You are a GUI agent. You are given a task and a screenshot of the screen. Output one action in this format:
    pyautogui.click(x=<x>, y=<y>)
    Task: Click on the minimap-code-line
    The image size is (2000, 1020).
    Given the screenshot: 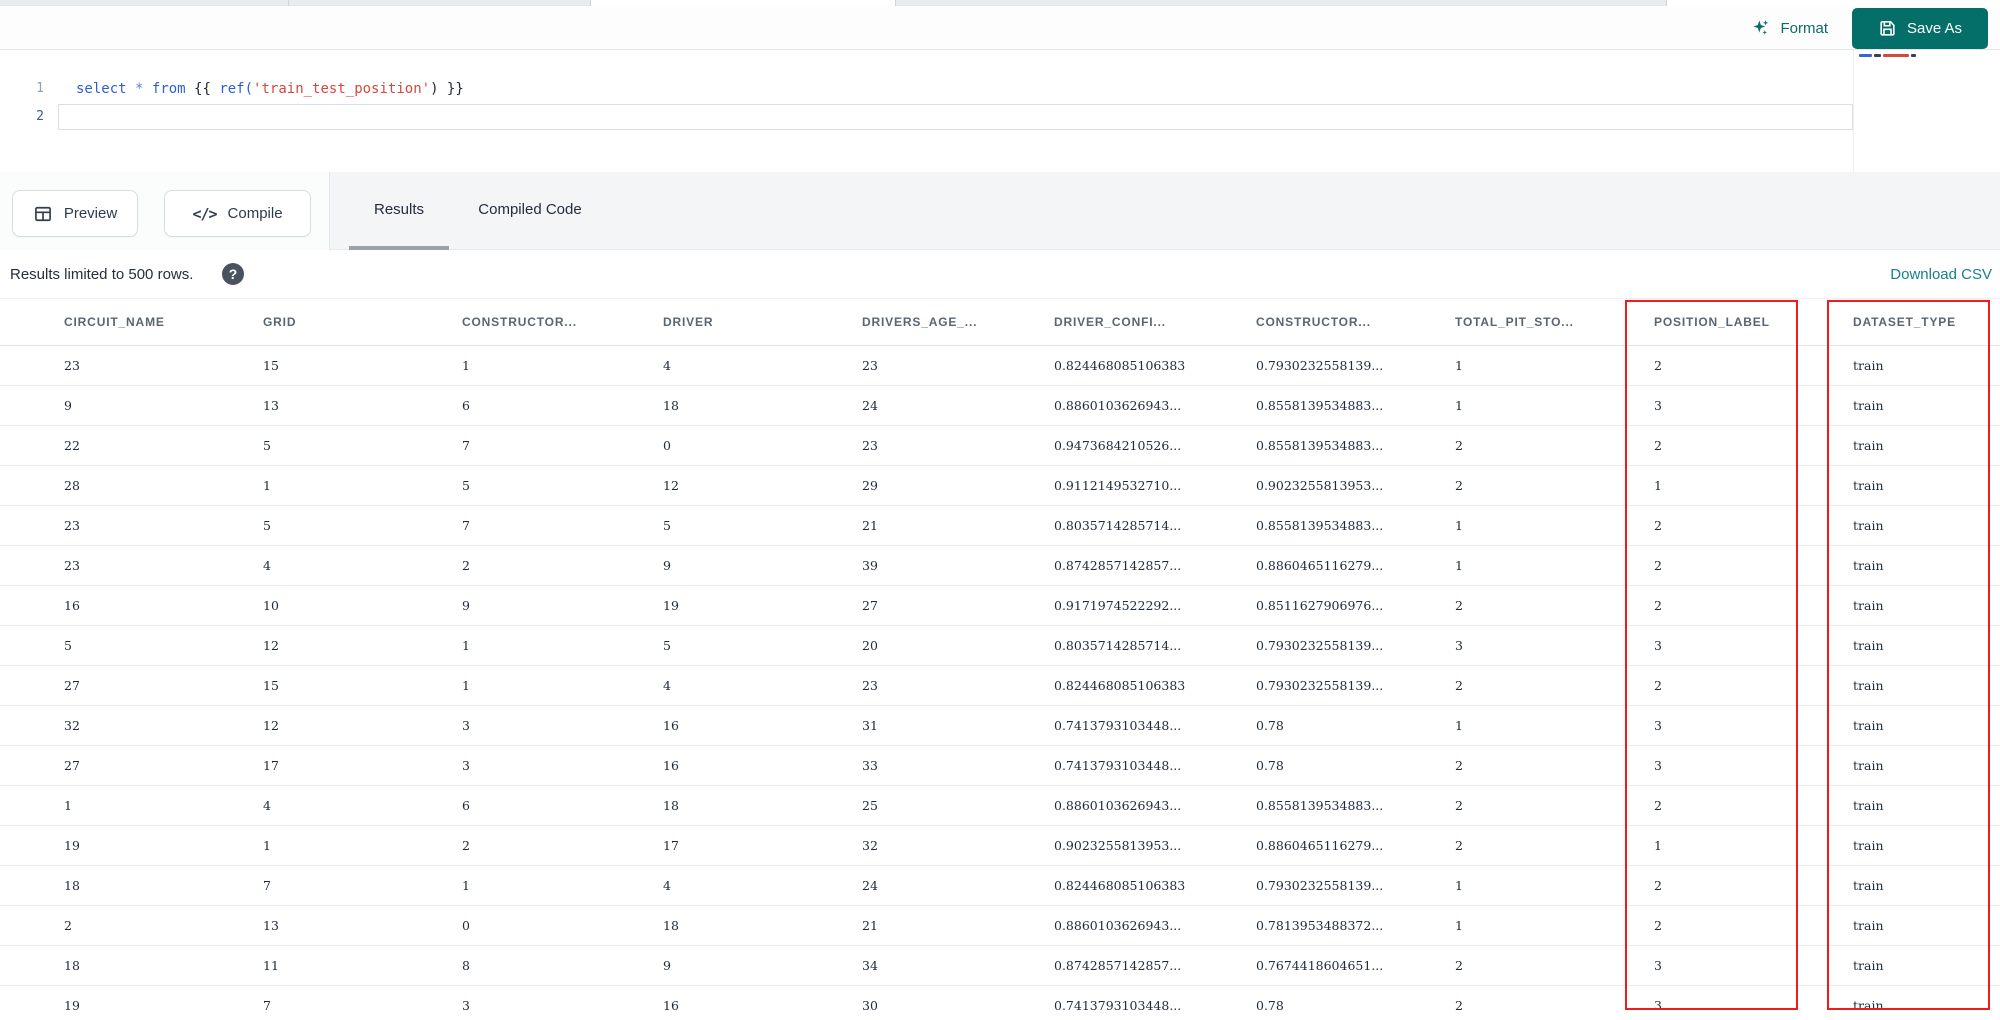 What is the action you would take?
    pyautogui.click(x=1887, y=55)
    